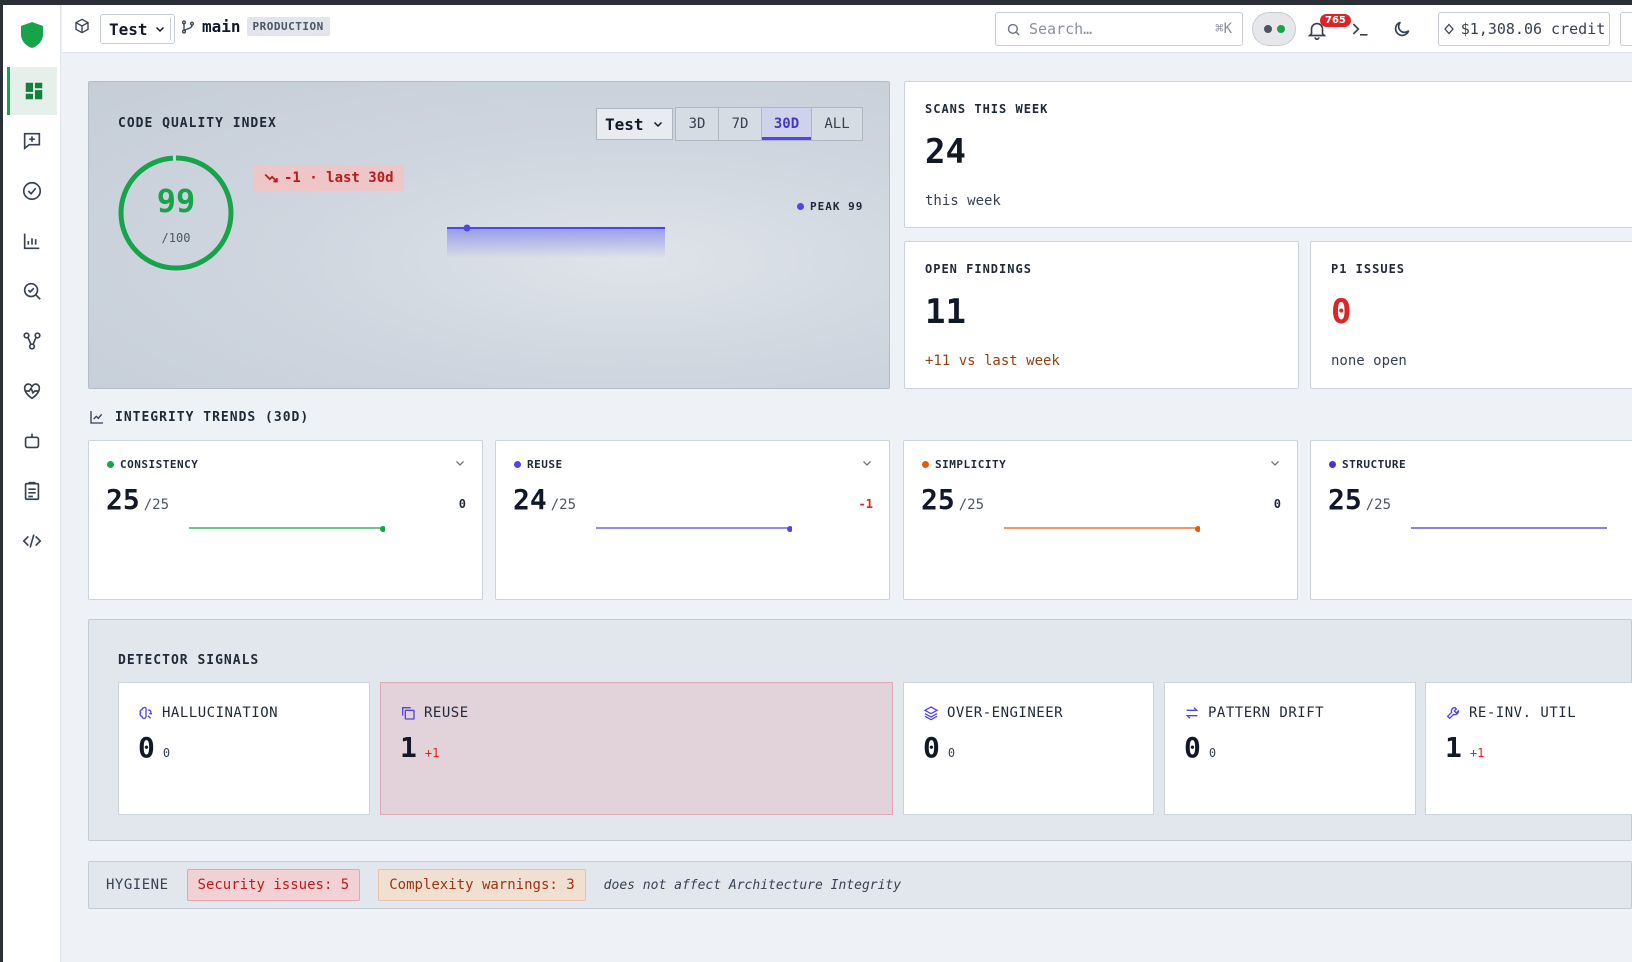 Image resolution: width=1632 pixels, height=962 pixels. What do you see at coordinates (1268, 154) in the screenshot?
I see `scans-stat-card: SCANS THIS WEEK 24 this week` at bounding box center [1268, 154].